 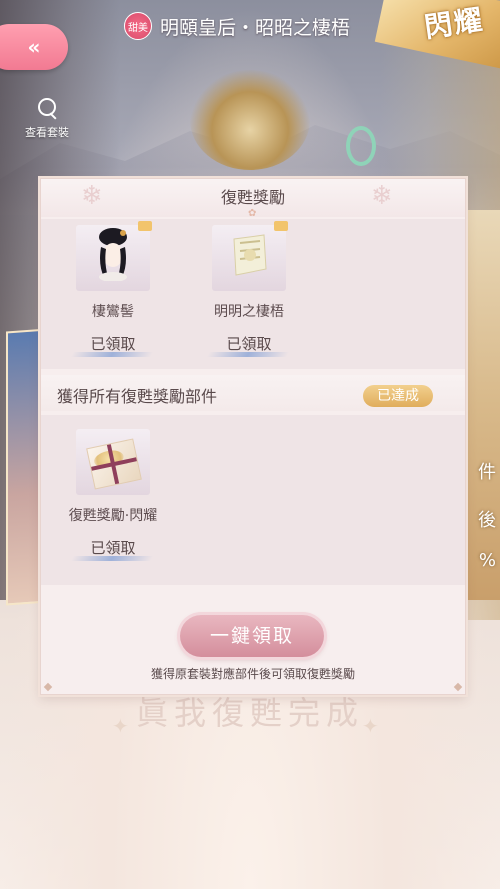 I want to click on reward-item: 復甦獎勵·閃耀 已領取, so click(x=113, y=495).